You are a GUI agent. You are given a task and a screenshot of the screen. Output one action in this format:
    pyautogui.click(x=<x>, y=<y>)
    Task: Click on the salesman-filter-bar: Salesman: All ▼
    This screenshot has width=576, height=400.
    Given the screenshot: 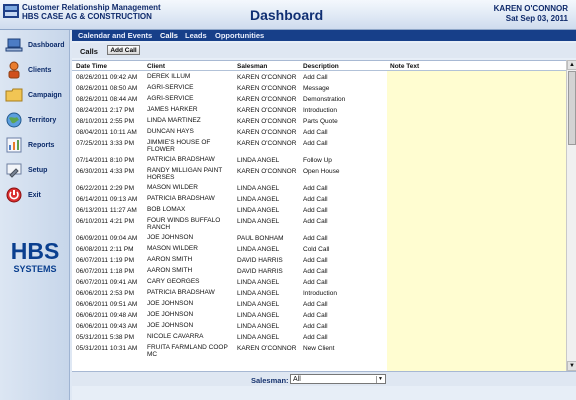 What is the action you would take?
    pyautogui.click(x=324, y=378)
    